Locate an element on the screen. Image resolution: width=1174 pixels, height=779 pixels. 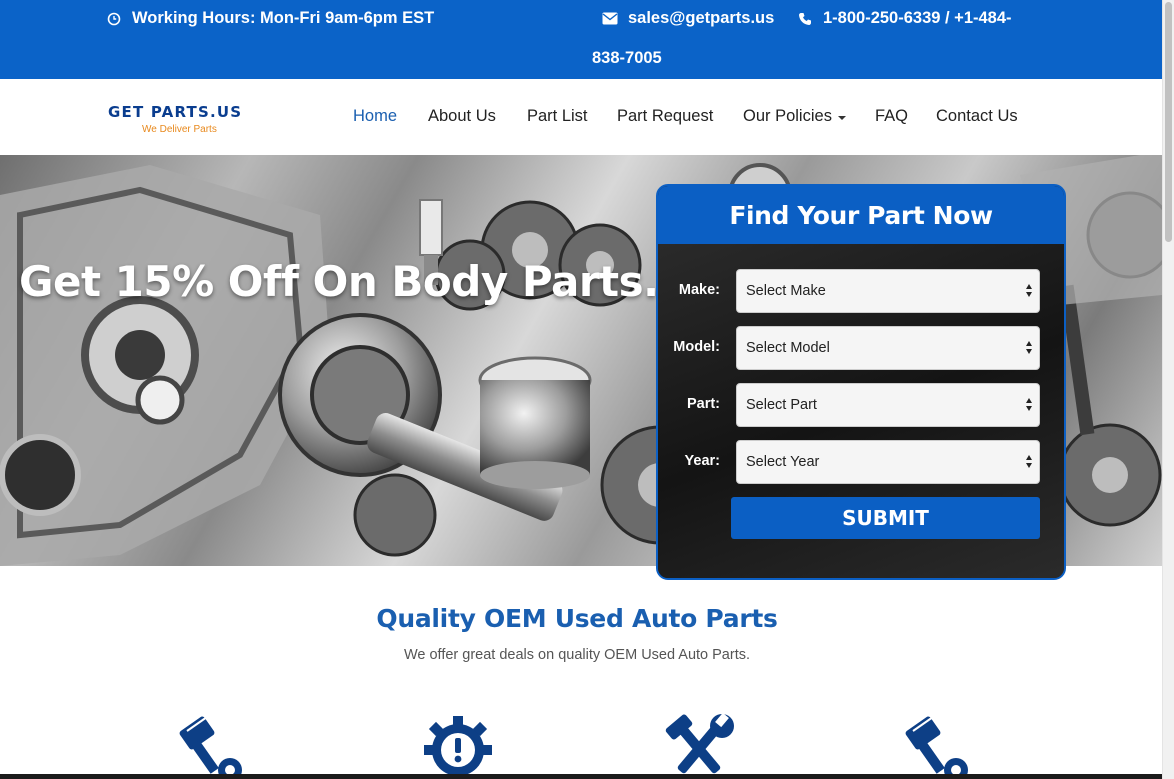
scrollbar-thumb is located at coordinates (1168, 122).